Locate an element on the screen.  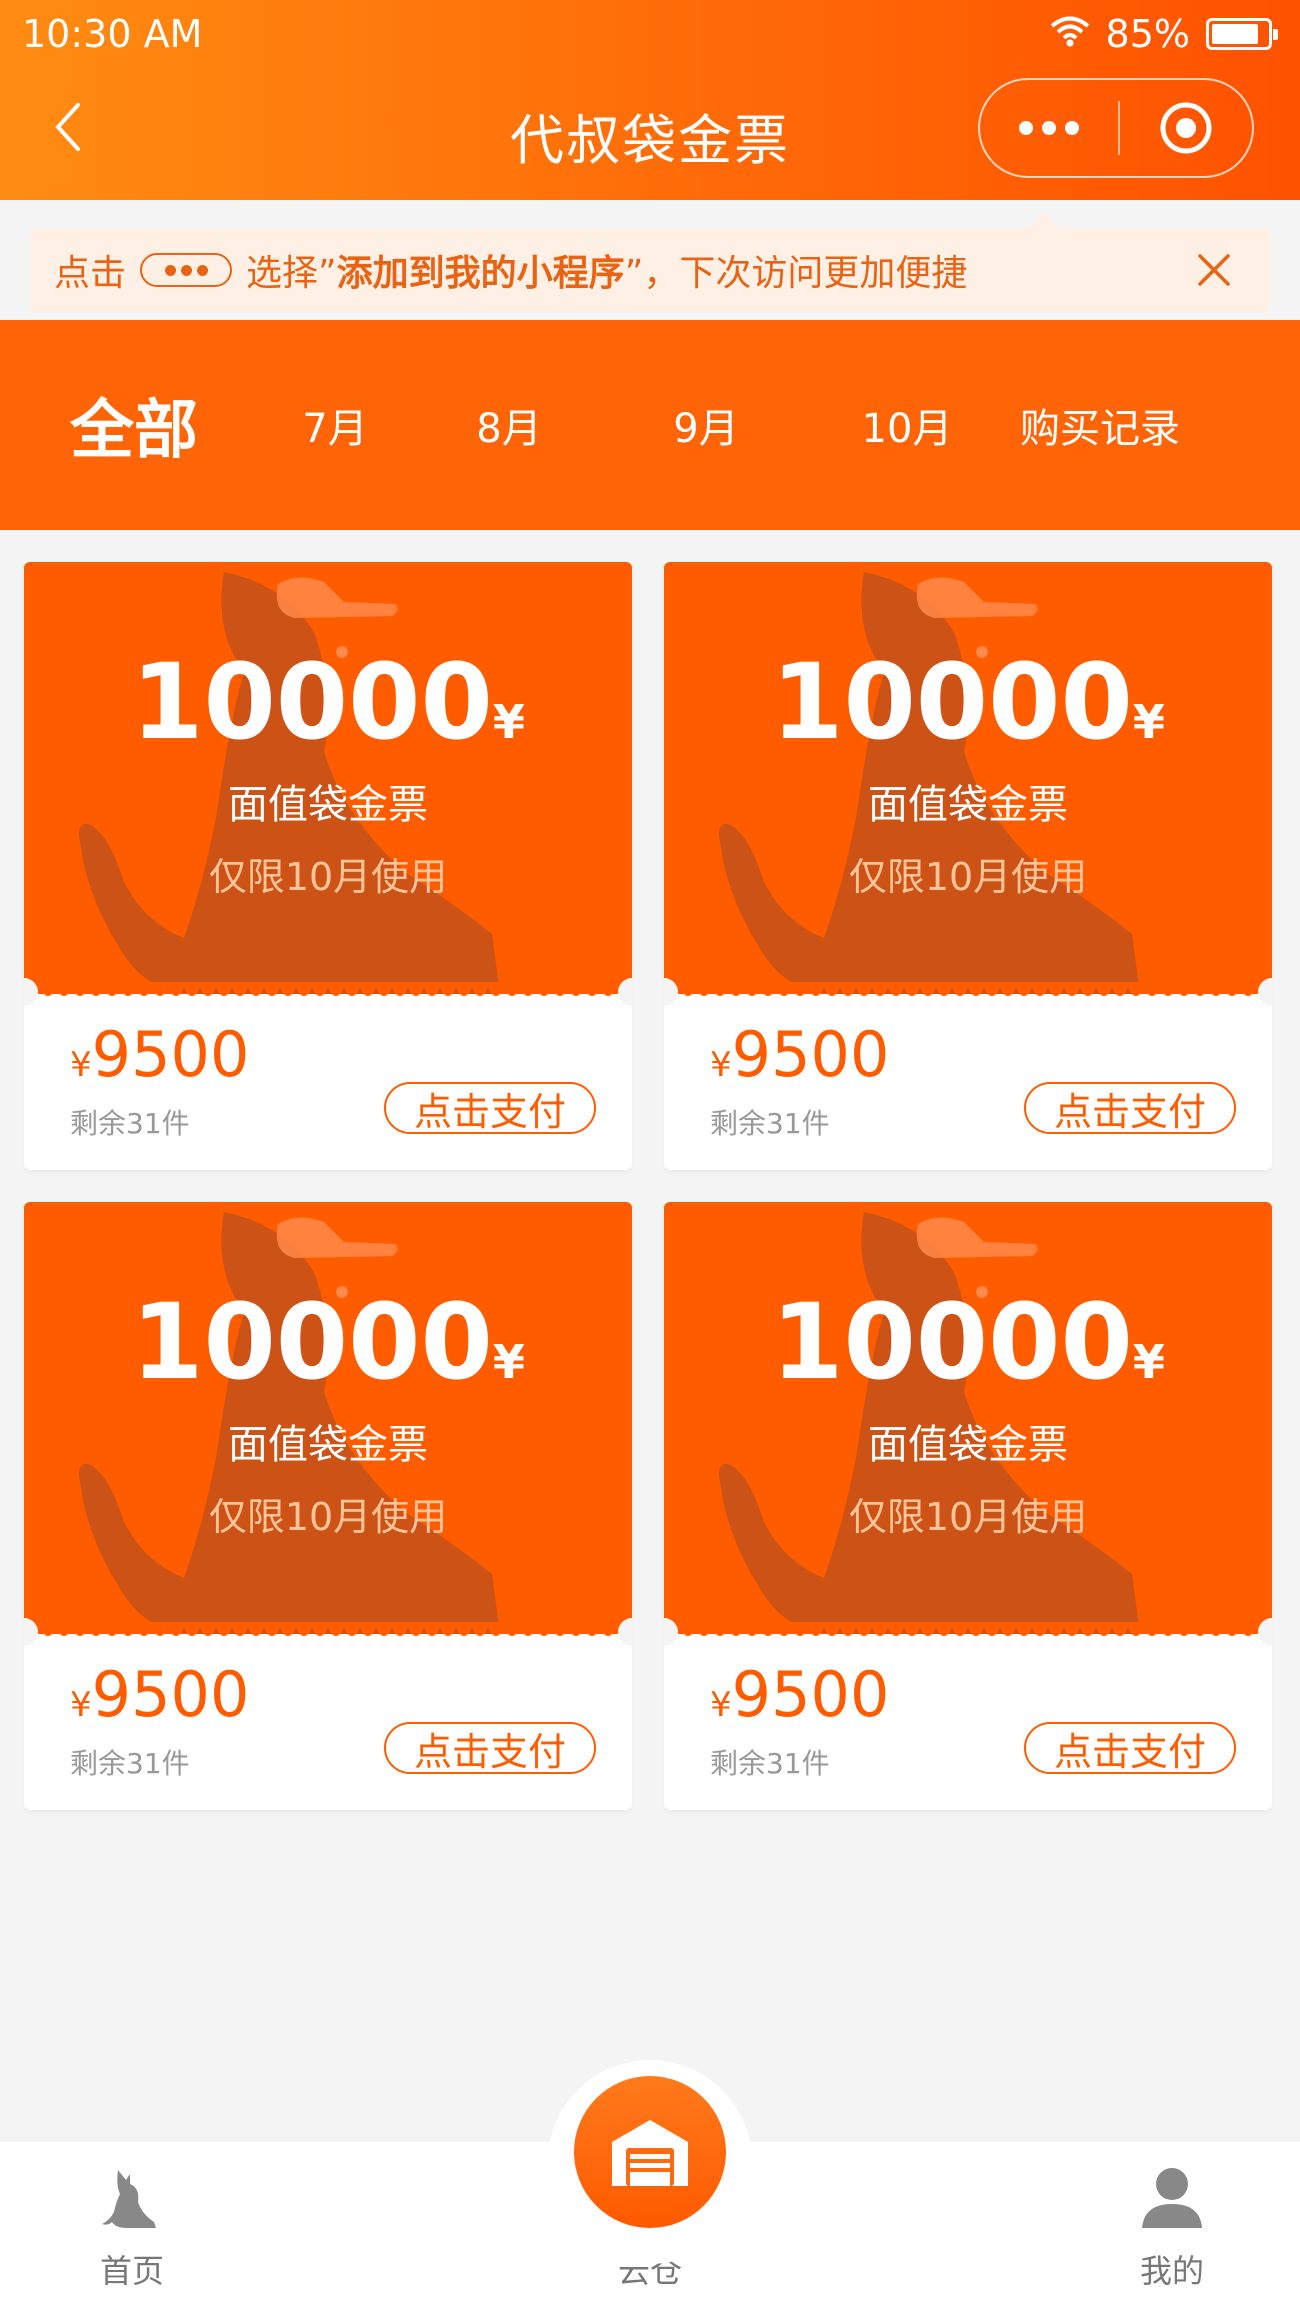
tab-purchase-history: 购买记录 is located at coordinates (1100, 425).